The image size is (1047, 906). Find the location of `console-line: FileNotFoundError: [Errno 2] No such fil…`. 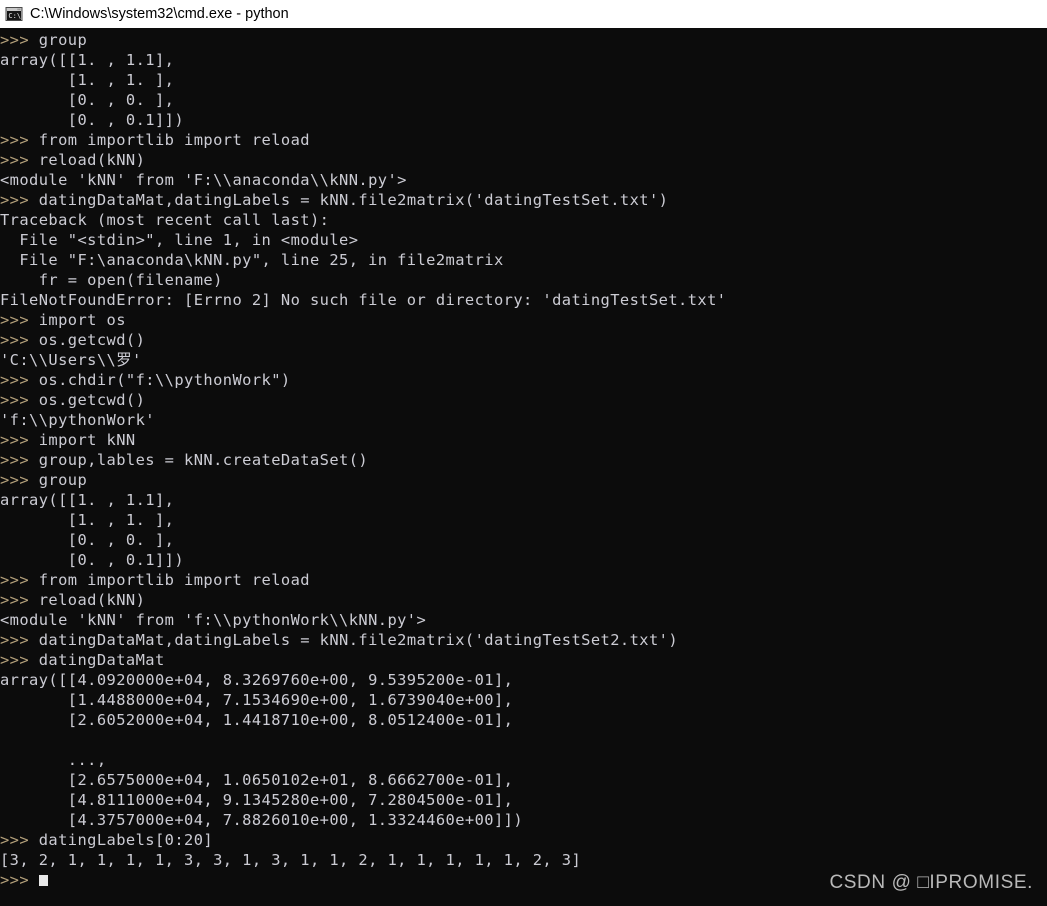

console-line: FileNotFoundError: [Errno 2] No such fil… is located at coordinates (363, 300).